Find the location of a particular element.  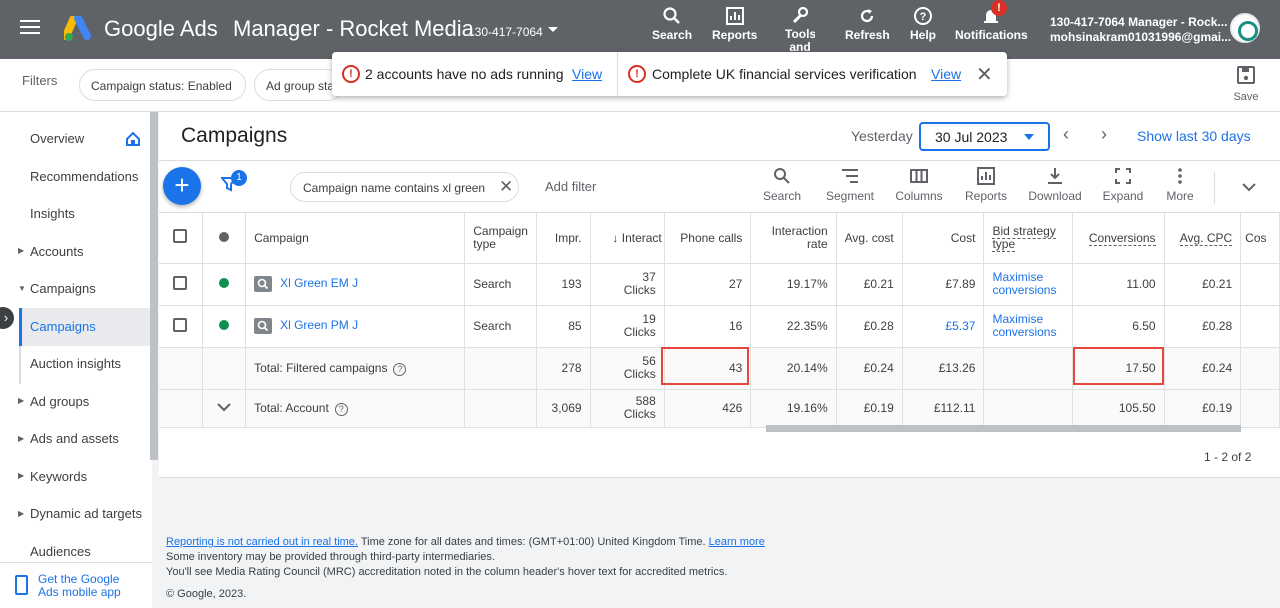

interactions-cell: 19 Clicks is located at coordinates (627, 326).